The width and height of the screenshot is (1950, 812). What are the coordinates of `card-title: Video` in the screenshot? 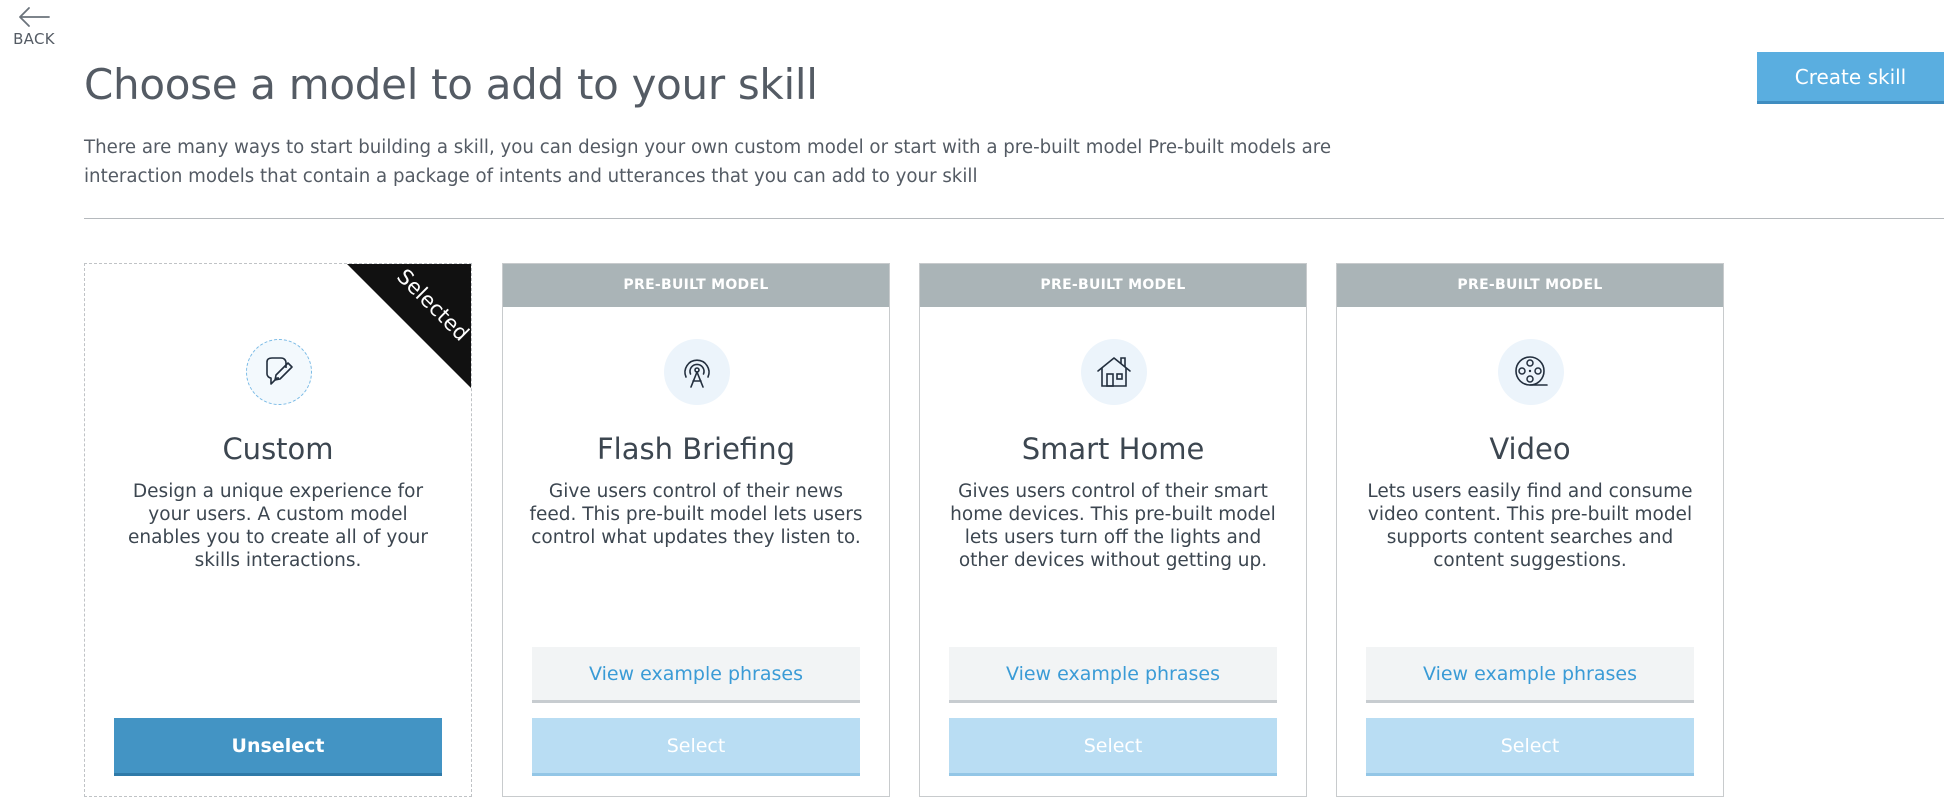 It's located at (1530, 449).